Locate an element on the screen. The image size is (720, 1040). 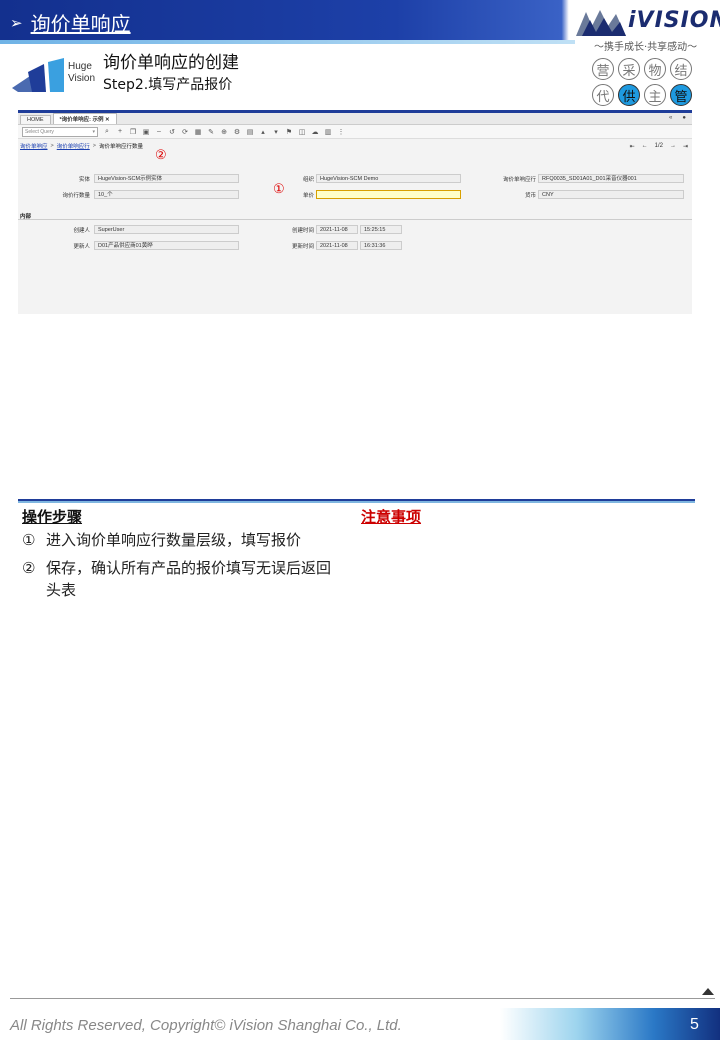
char-circle: 结 is located at coordinates (681, 69).